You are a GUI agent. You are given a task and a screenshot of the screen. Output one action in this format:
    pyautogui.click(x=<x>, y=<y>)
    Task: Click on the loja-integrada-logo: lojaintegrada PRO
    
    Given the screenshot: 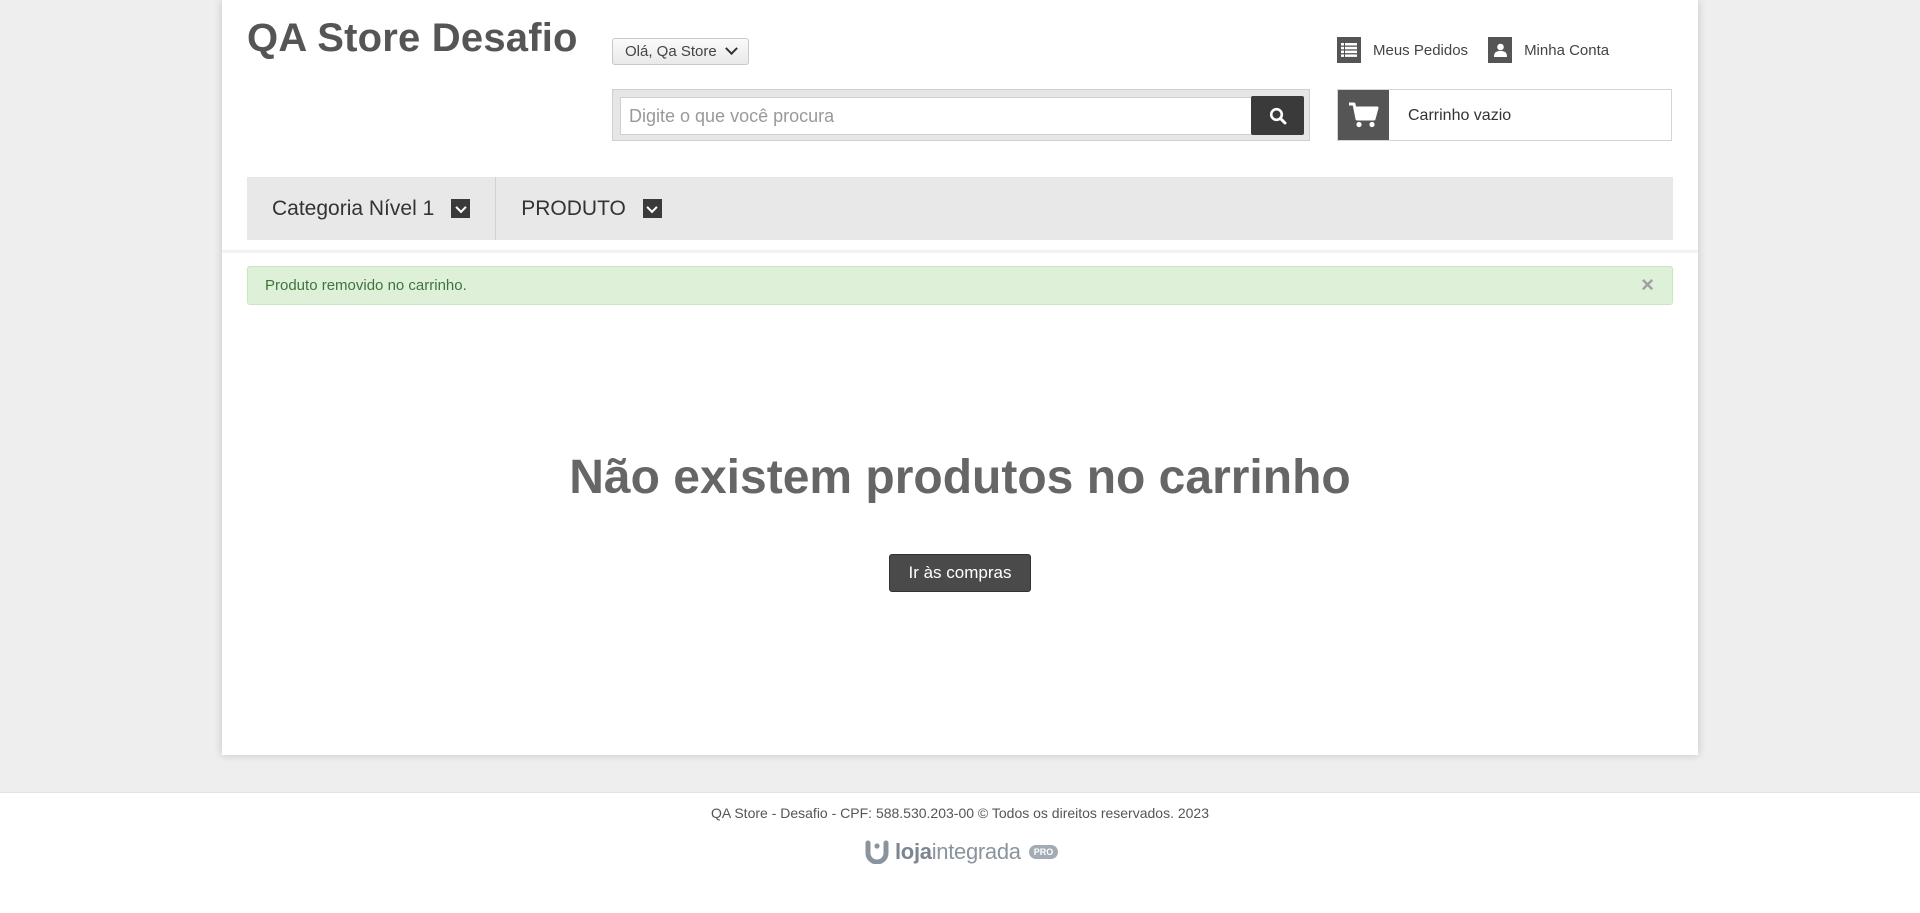 What is the action you would take?
    pyautogui.click(x=962, y=852)
    